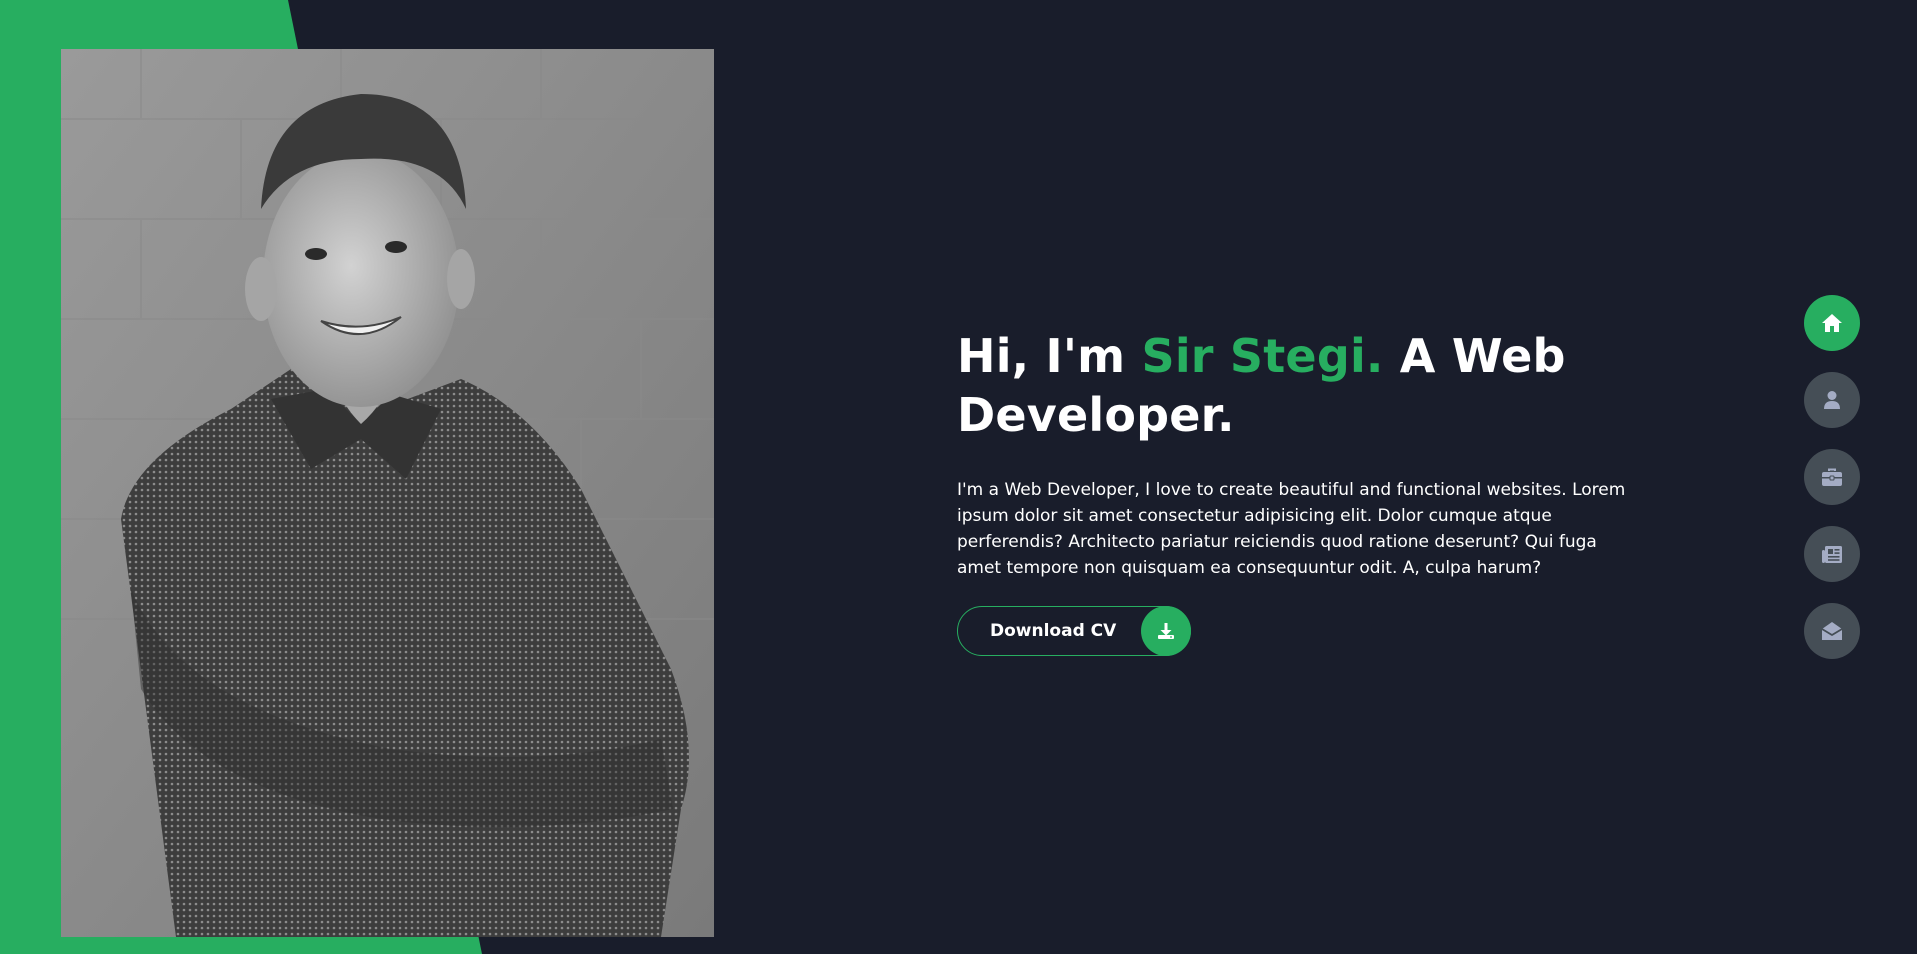  Describe the element at coordinates (1297, 386) in the screenshot. I see `page-title: Hi, I'm Sir Stegi. A Web Developer.` at that location.